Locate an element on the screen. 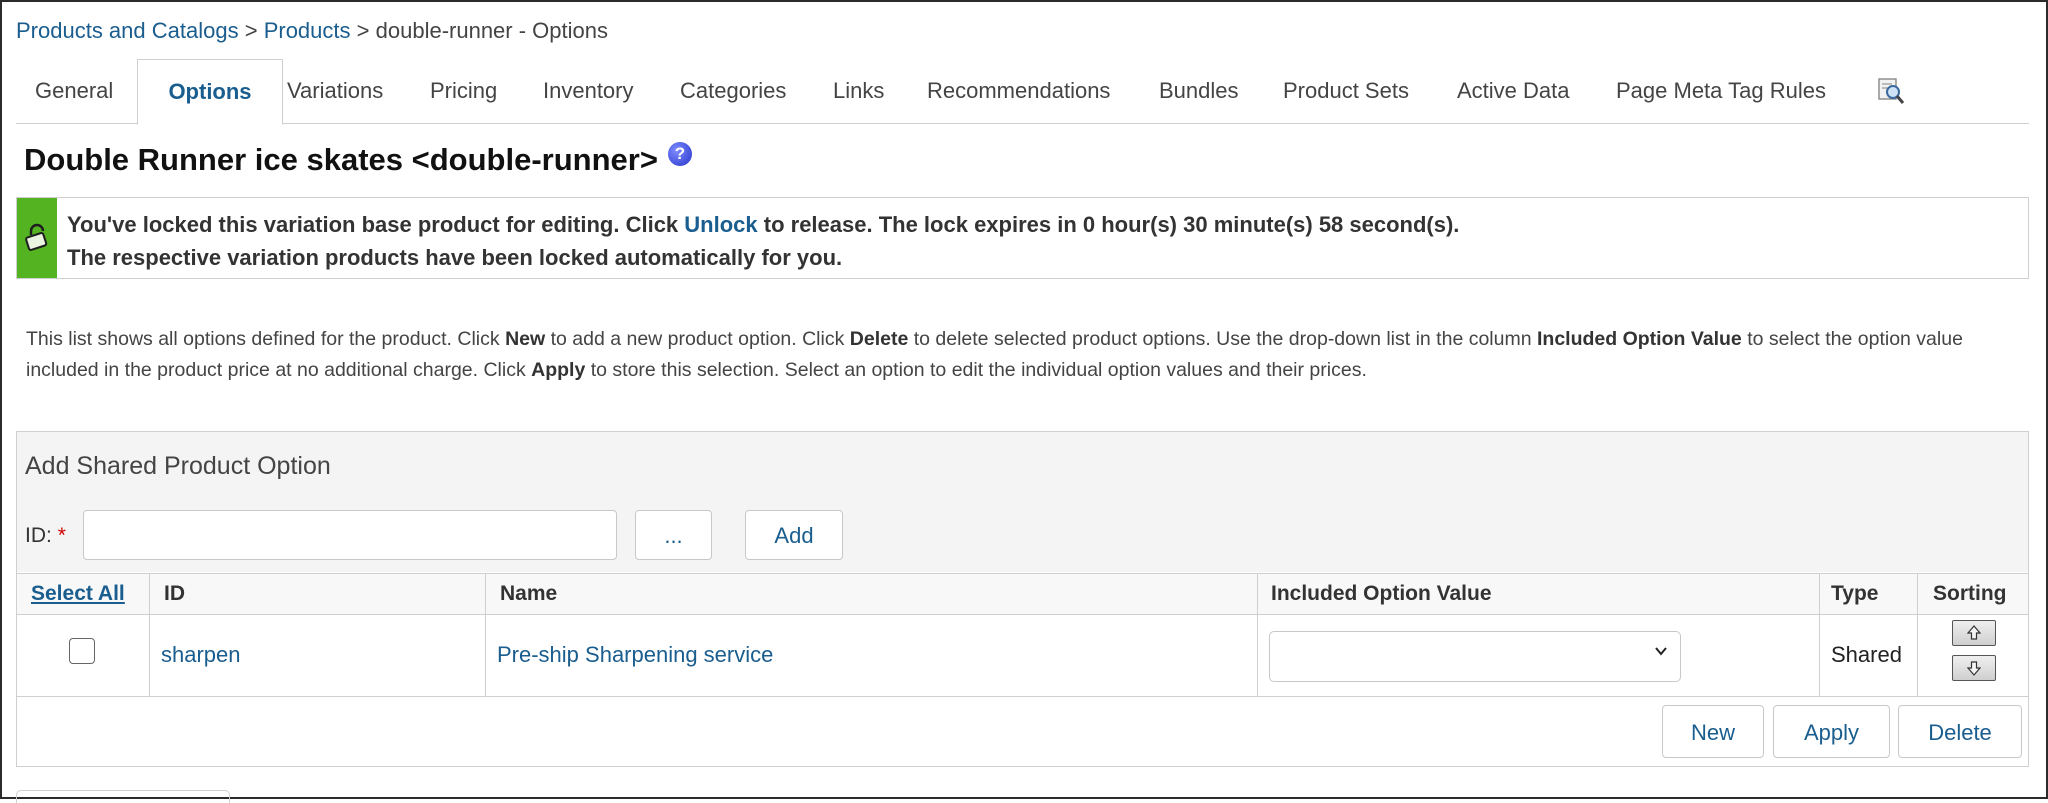  tab-bundles: Bundles is located at coordinates (1199, 91).